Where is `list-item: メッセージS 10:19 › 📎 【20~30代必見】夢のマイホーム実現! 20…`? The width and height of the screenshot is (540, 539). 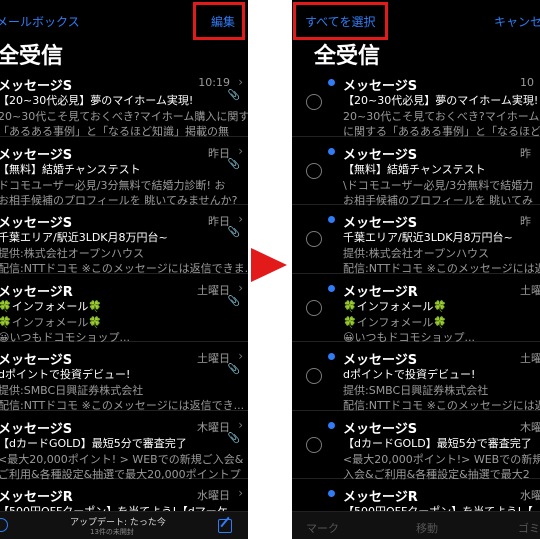 list-item: メッセージS 10:19 › 📎 【20~30代必見】夢のマイホーム実現! 20… is located at coordinates (124, 103).